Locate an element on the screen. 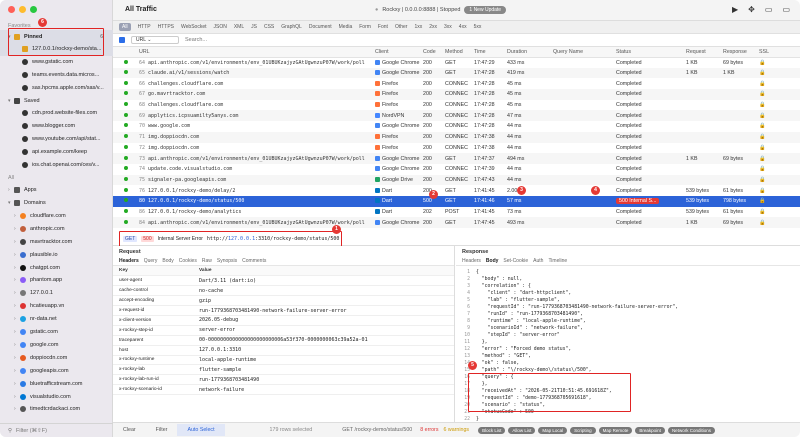  request-tab-headers: Headers is located at coordinates (129, 261).